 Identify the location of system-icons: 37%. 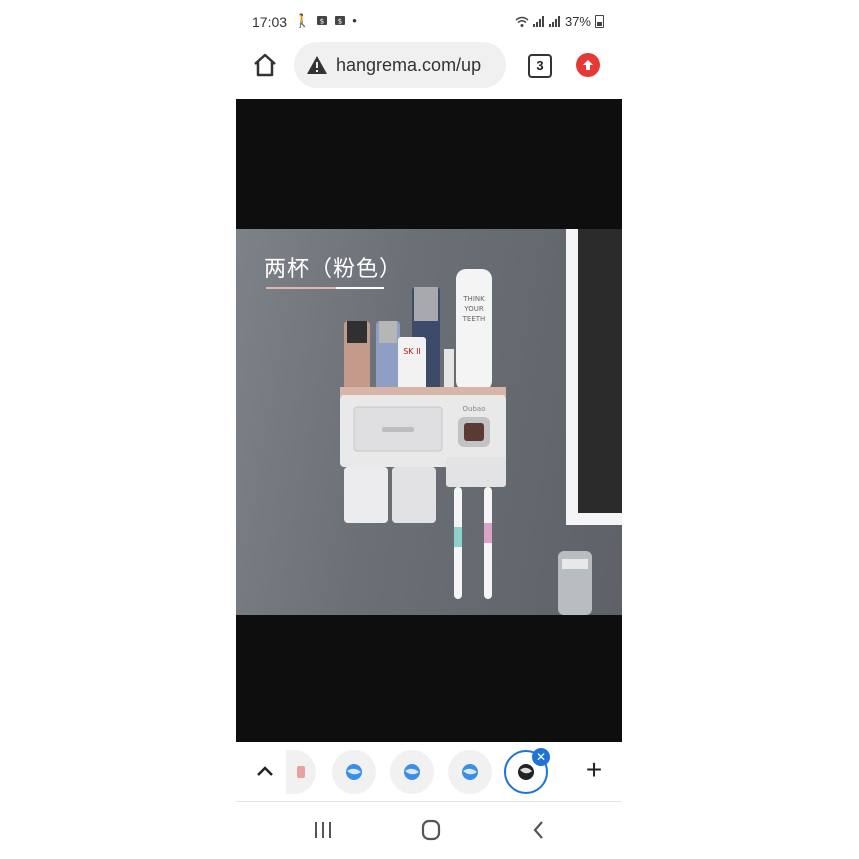
(559, 21).